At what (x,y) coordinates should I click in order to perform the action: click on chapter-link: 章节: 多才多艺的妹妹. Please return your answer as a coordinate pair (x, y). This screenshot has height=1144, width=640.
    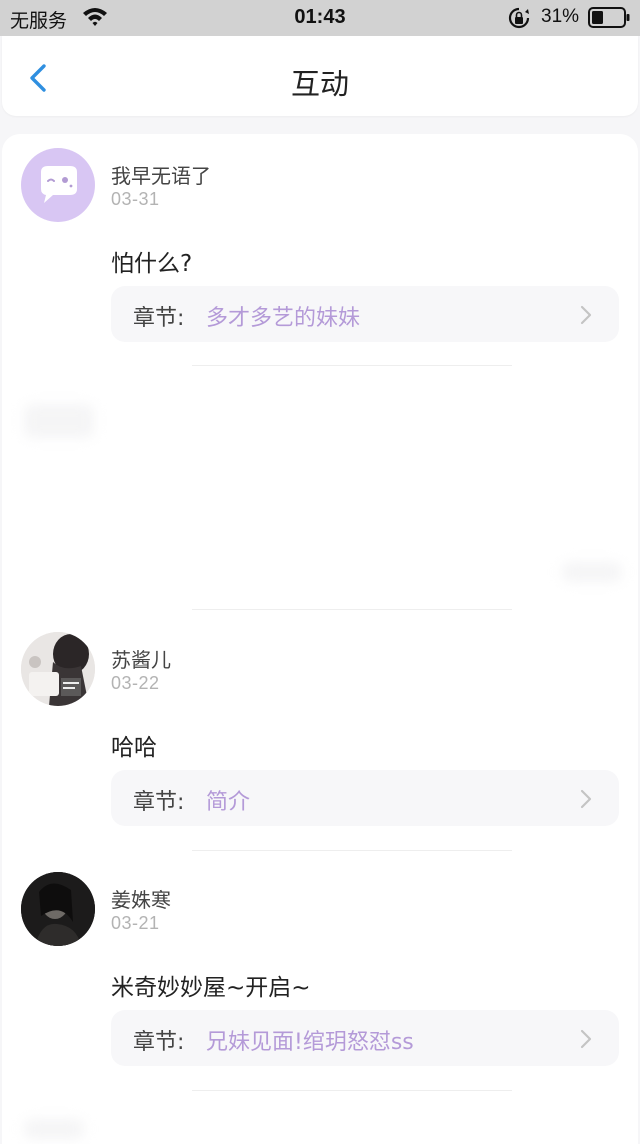
    Looking at the image, I should click on (365, 314).